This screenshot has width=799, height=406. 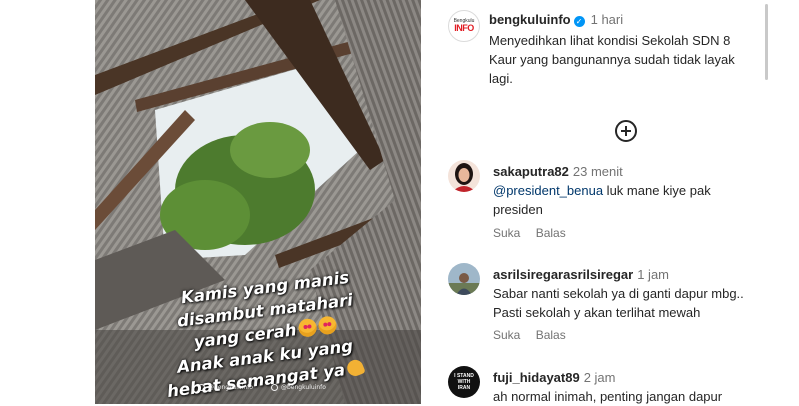 I want to click on load-more-comments-button, so click(x=626, y=131).